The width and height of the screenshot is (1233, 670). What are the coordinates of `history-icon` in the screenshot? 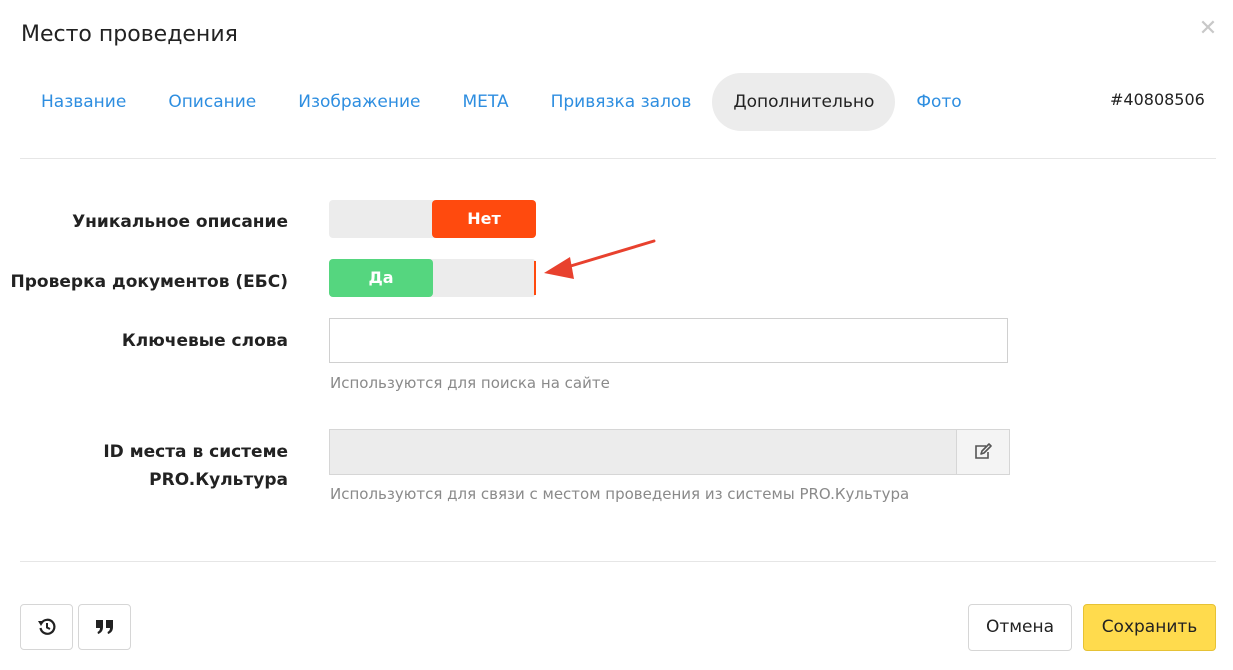 It's located at (46, 626).